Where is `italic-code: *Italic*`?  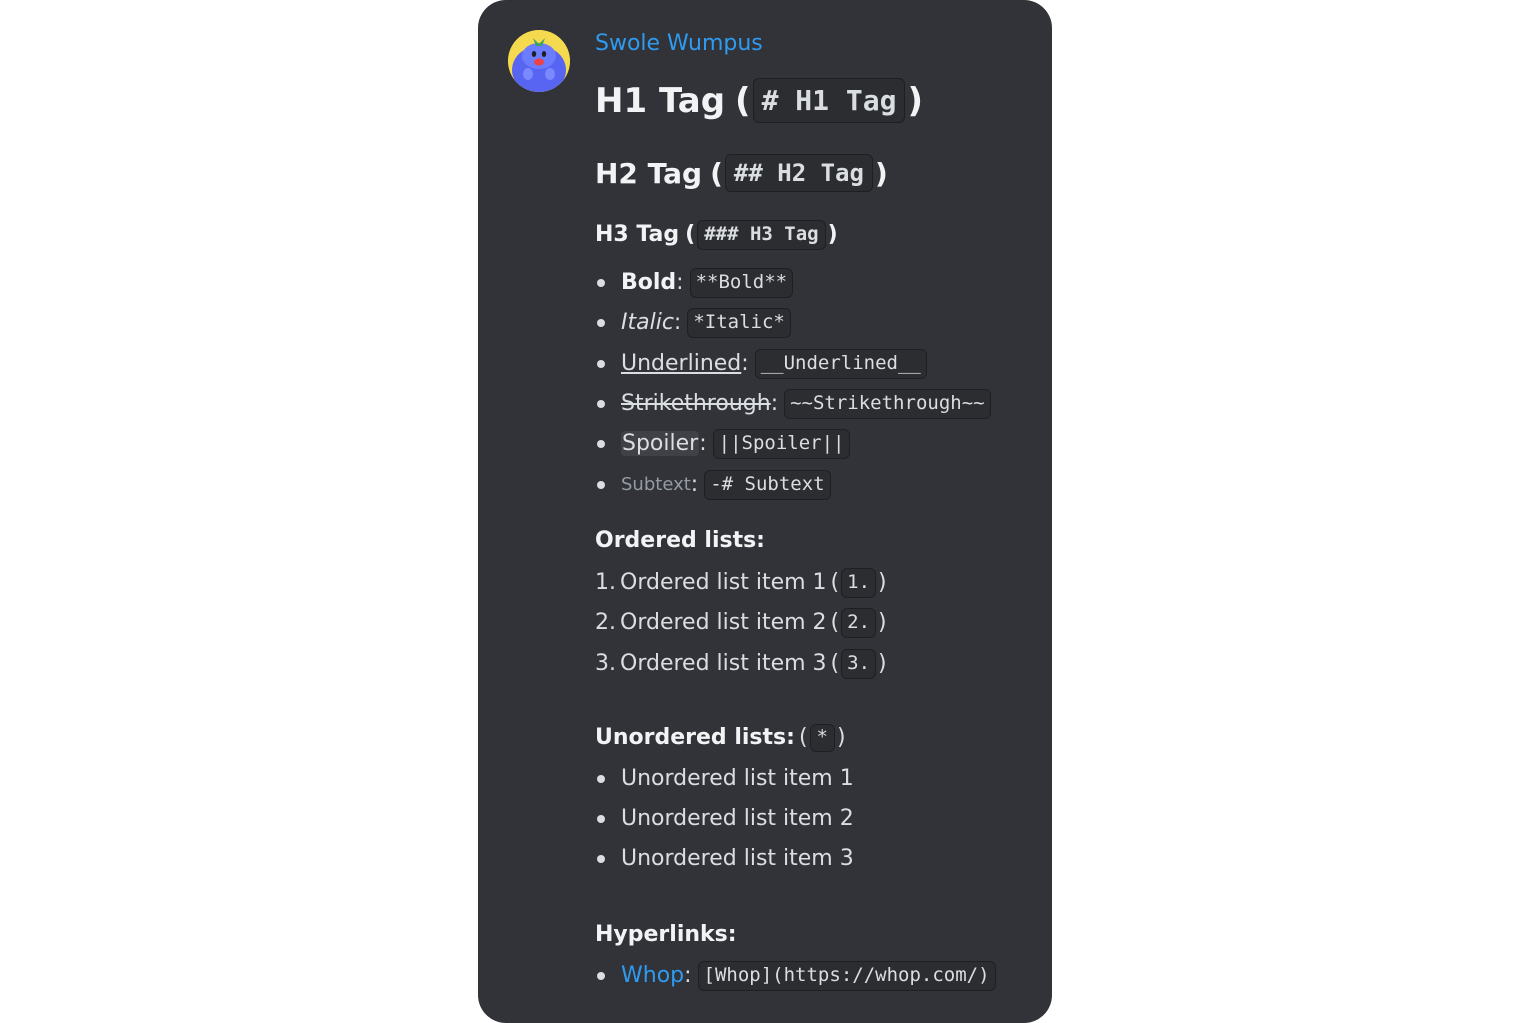 italic-code: *Italic* is located at coordinates (739, 323).